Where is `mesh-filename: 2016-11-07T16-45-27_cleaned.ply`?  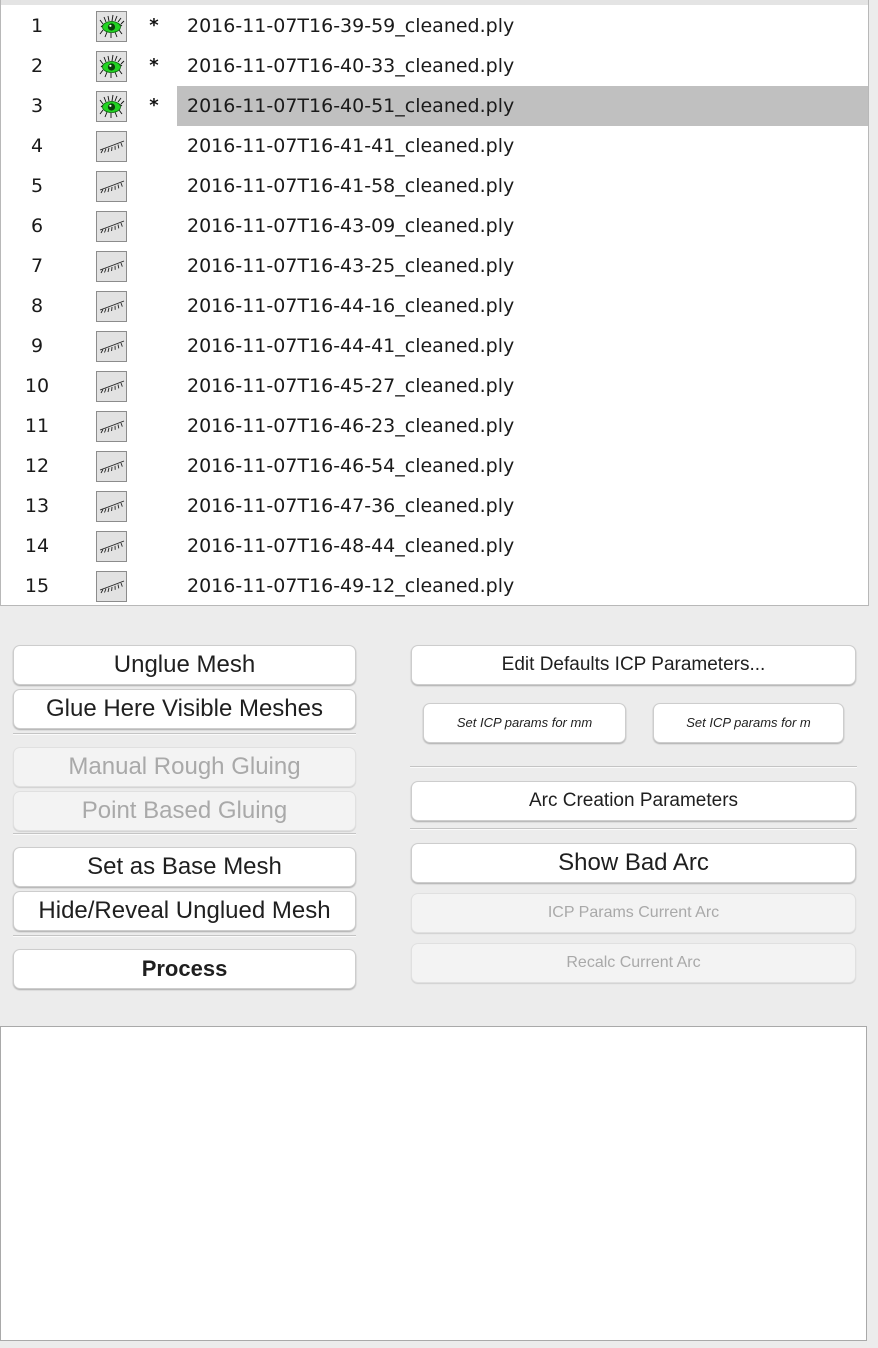 mesh-filename: 2016-11-07T16-45-27_cleaned.ply is located at coordinates (522, 386).